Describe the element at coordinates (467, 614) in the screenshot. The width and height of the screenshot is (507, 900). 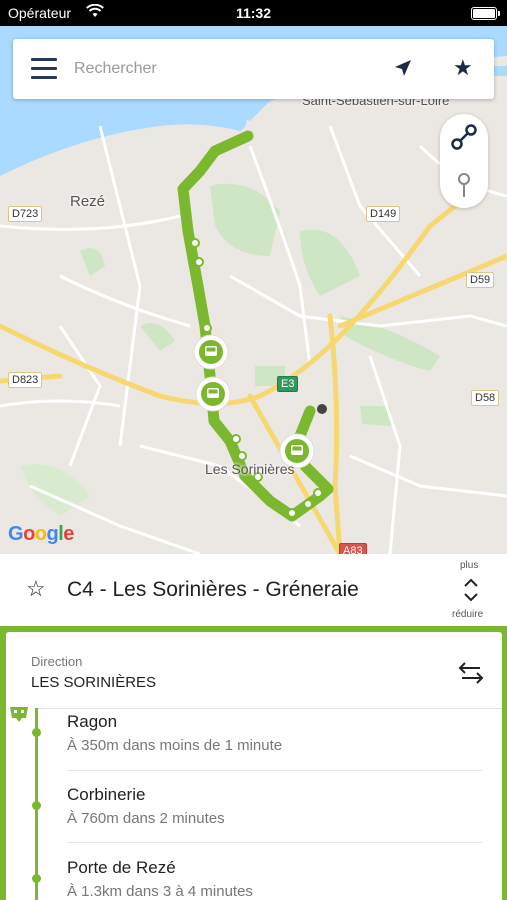
I see `less-label: réduire` at that location.